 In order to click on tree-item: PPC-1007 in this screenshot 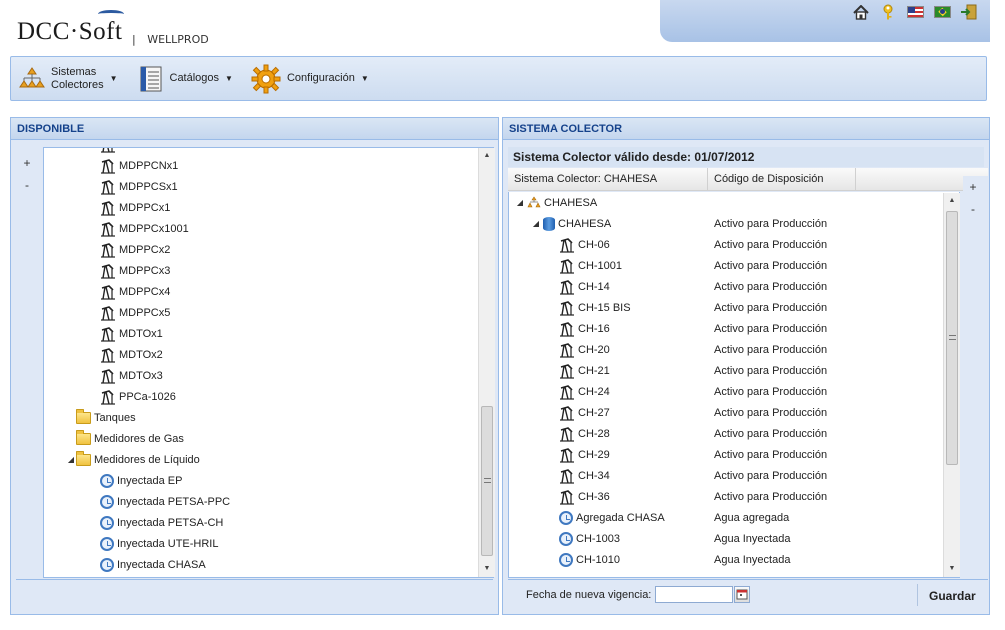, I will do `click(130, 151)`.